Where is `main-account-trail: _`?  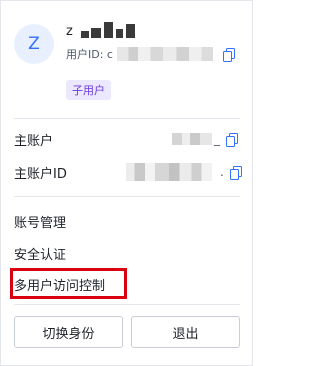
main-account-trail: _ is located at coordinates (217, 139).